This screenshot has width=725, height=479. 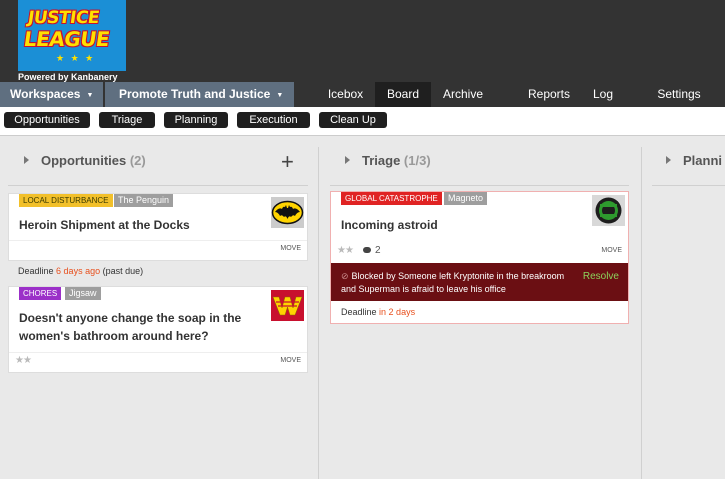 What do you see at coordinates (47, 120) in the screenshot?
I see `stage-button-opportunities: Opportunities` at bounding box center [47, 120].